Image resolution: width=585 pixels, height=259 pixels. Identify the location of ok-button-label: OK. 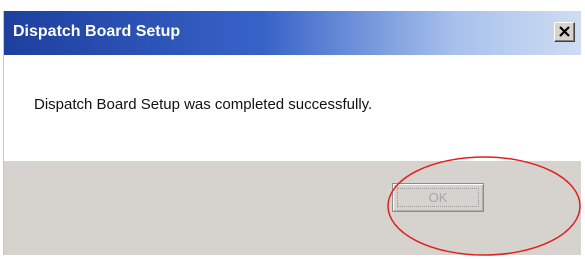
(438, 197).